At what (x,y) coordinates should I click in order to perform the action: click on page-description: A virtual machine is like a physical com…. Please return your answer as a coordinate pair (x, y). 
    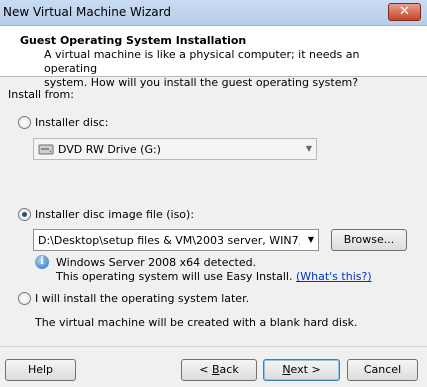
    Looking at the image, I should click on (202, 68).